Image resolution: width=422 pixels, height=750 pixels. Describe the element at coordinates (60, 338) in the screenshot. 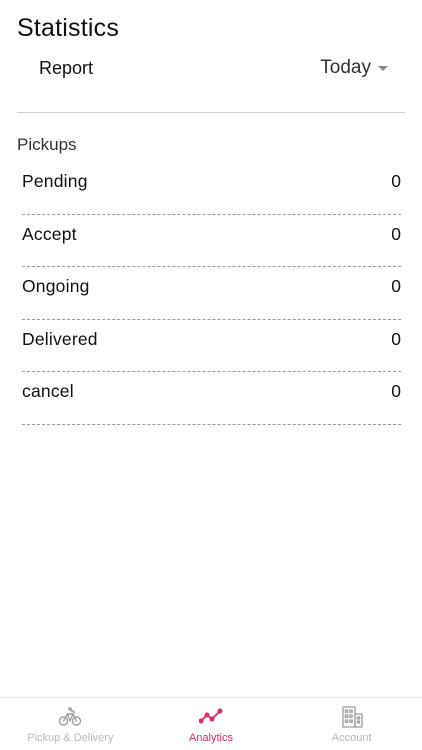

I see `stat-label-delivered: Delivered` at that location.